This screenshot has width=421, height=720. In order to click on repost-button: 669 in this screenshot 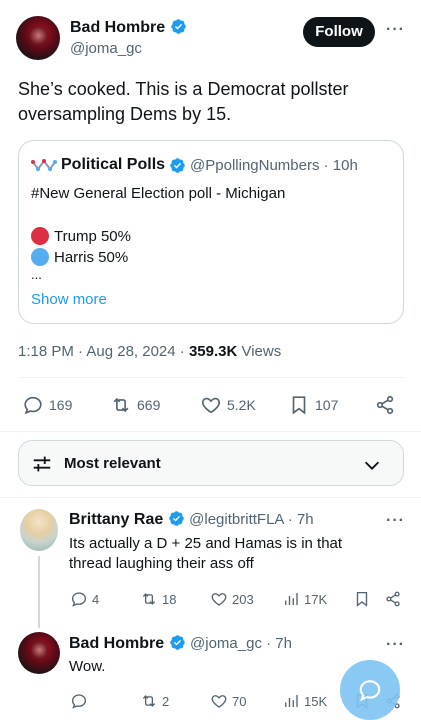, I will do `click(135, 405)`.